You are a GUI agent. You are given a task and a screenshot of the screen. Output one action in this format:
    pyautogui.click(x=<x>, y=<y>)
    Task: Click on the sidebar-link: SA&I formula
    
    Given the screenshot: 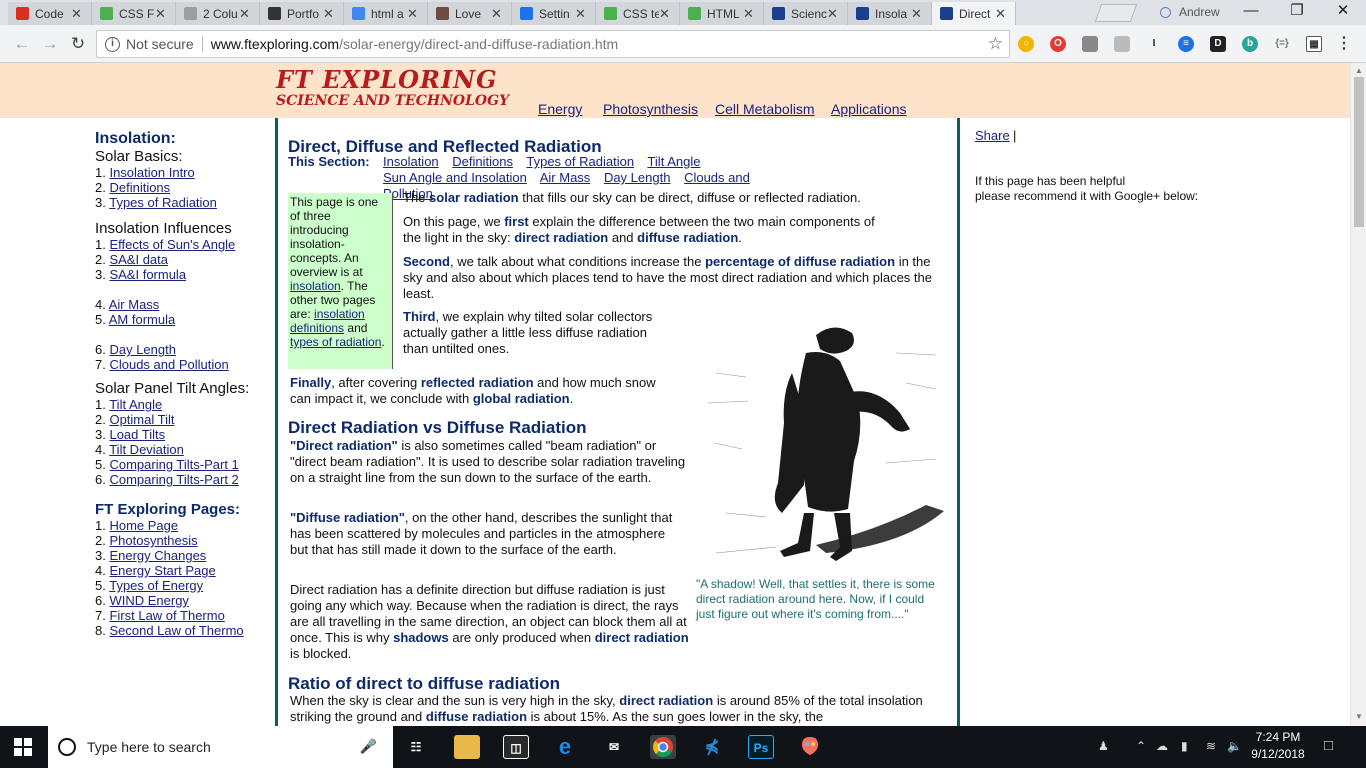 What is the action you would take?
    pyautogui.click(x=147, y=274)
    